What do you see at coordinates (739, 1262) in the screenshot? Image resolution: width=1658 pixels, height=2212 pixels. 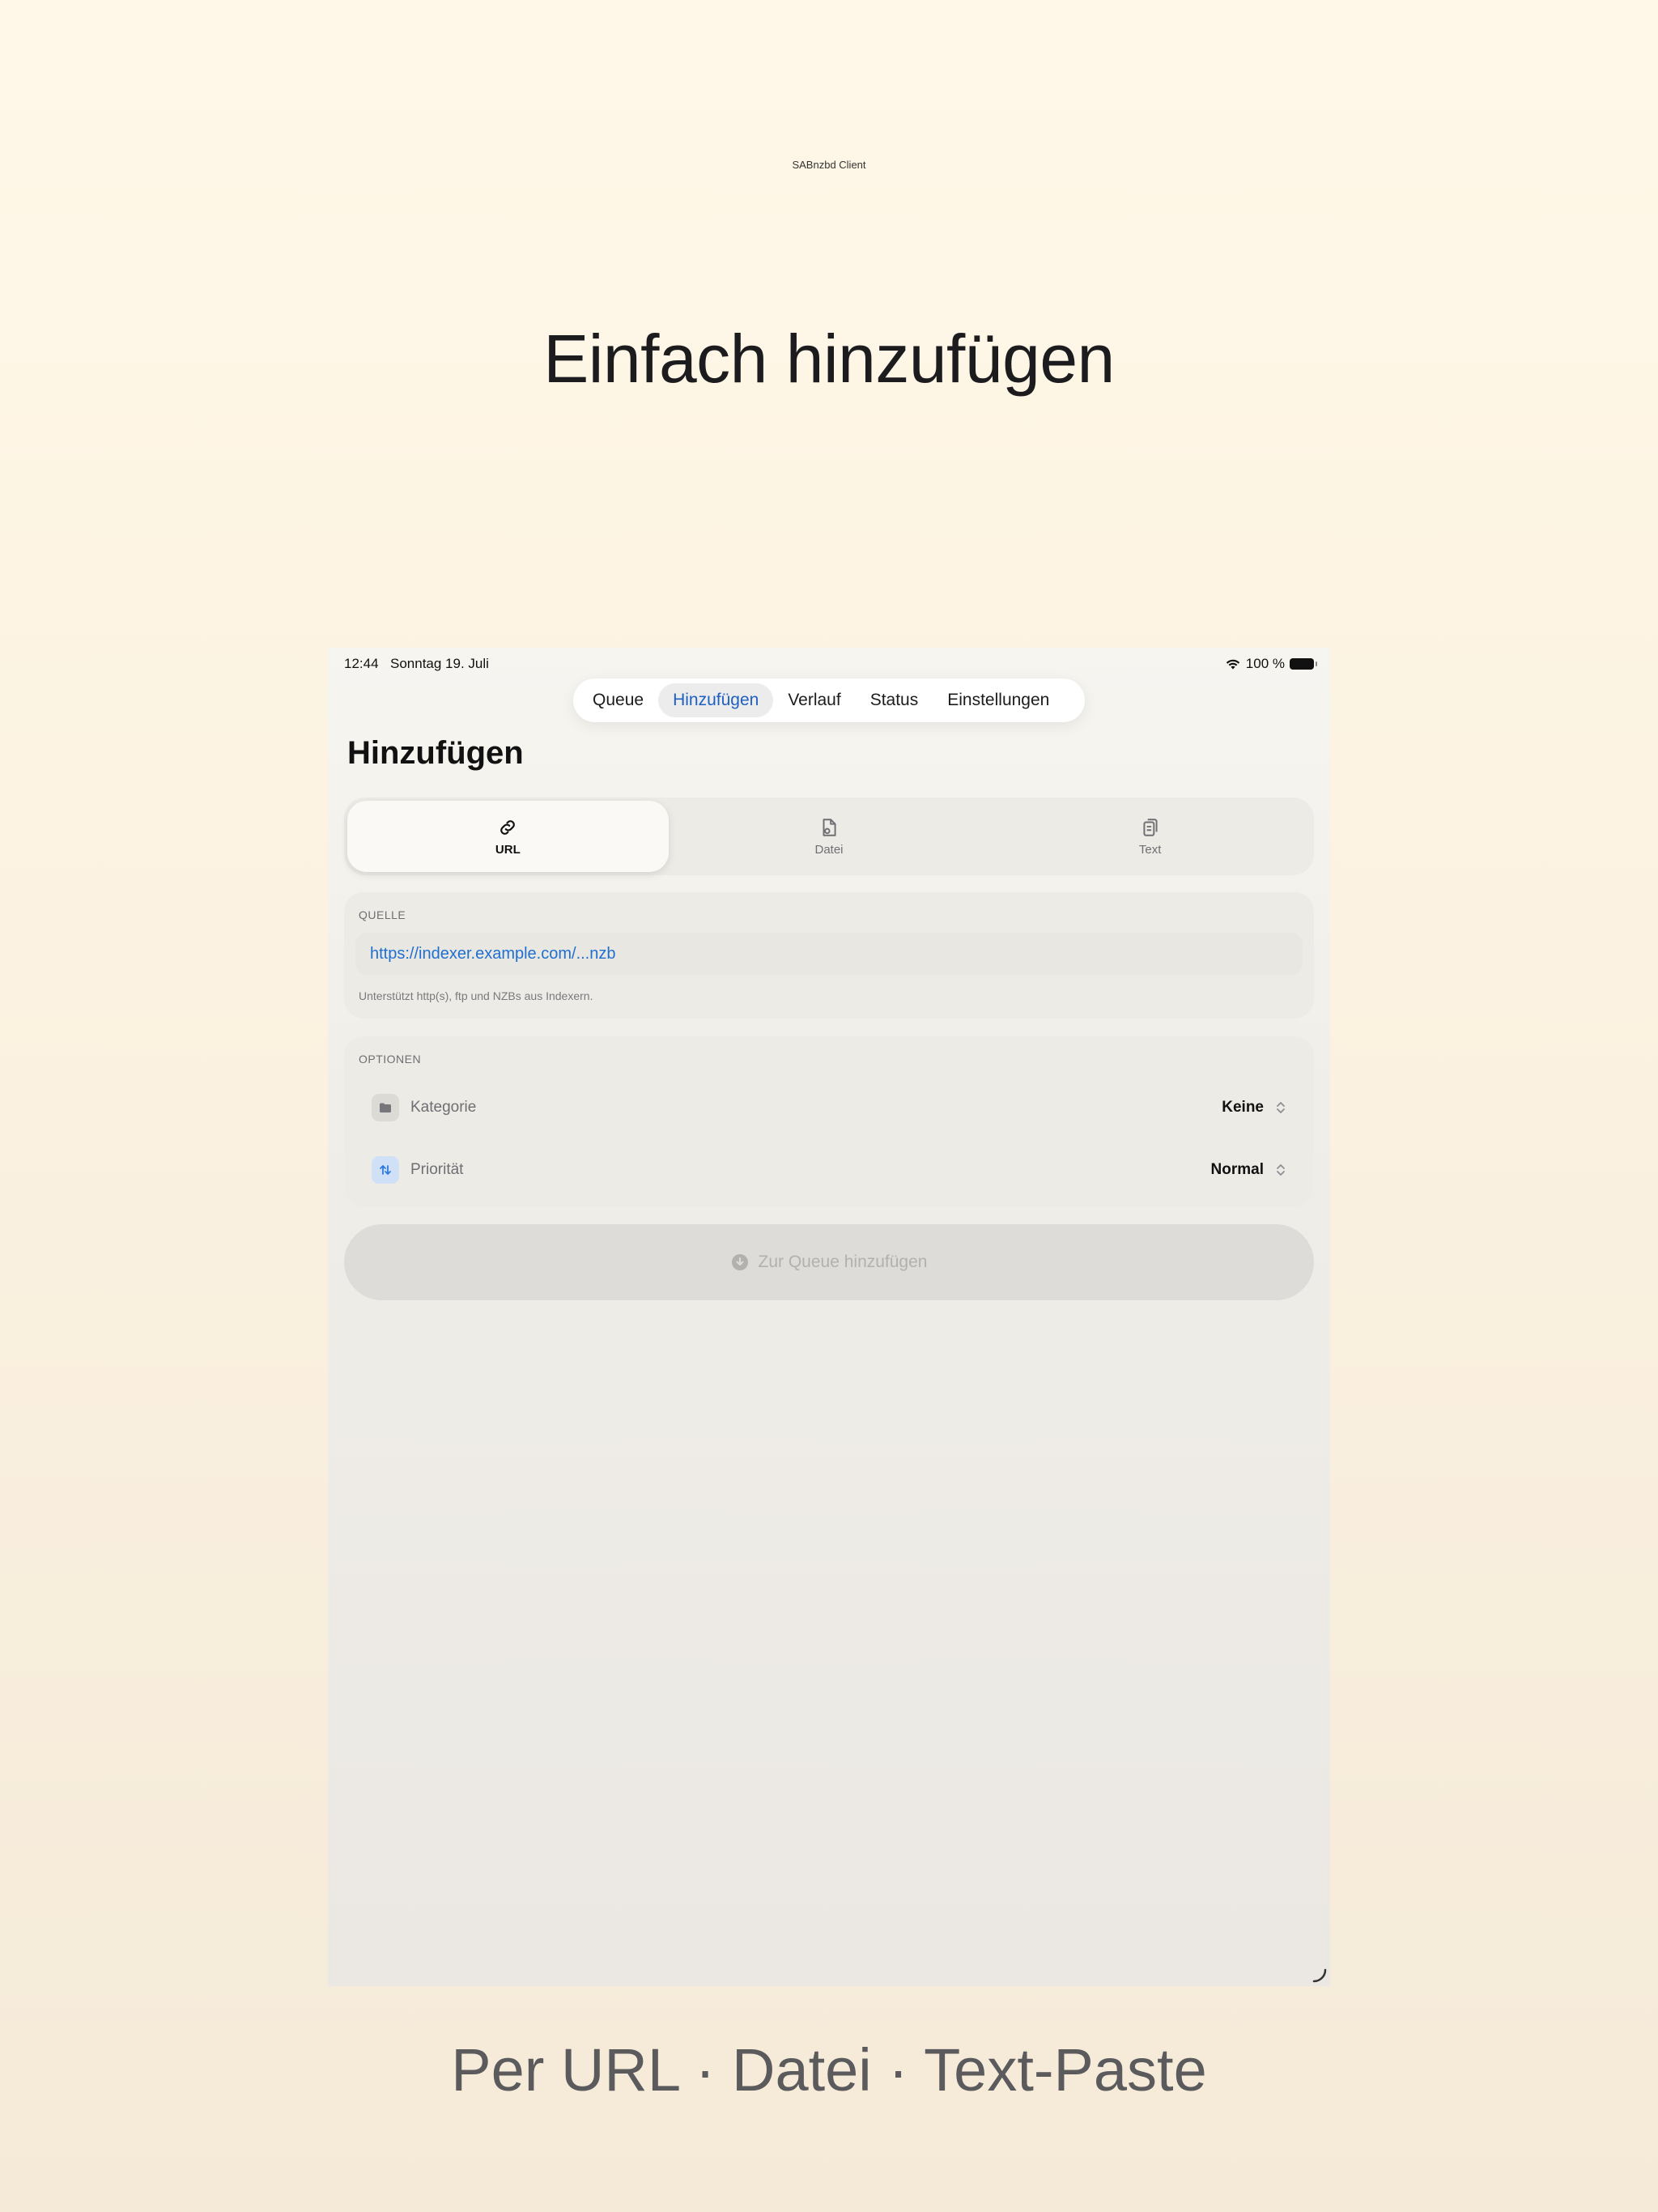 I see `download-circle-icon` at bounding box center [739, 1262].